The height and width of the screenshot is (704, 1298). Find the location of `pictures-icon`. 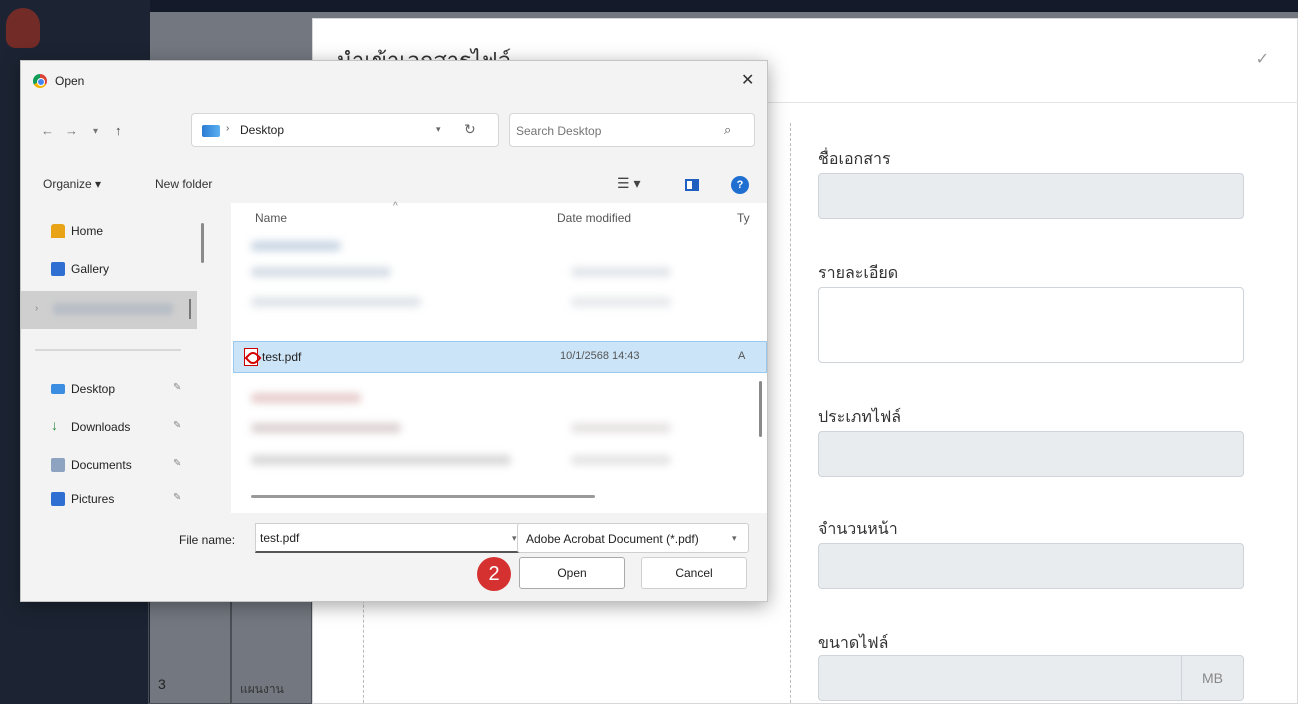

pictures-icon is located at coordinates (58, 499).